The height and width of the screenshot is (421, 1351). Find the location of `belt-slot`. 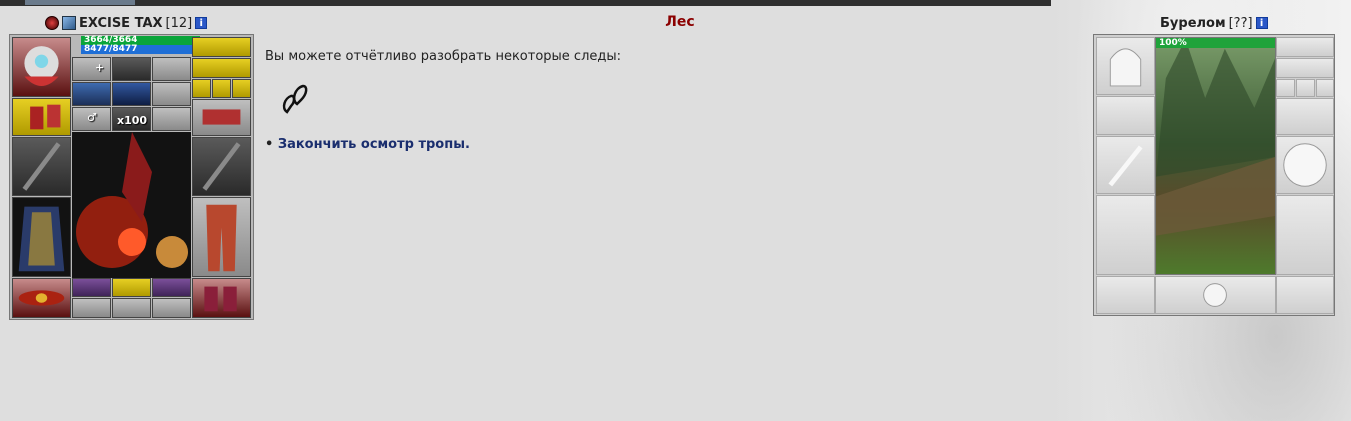

belt-slot is located at coordinates (41, 298).